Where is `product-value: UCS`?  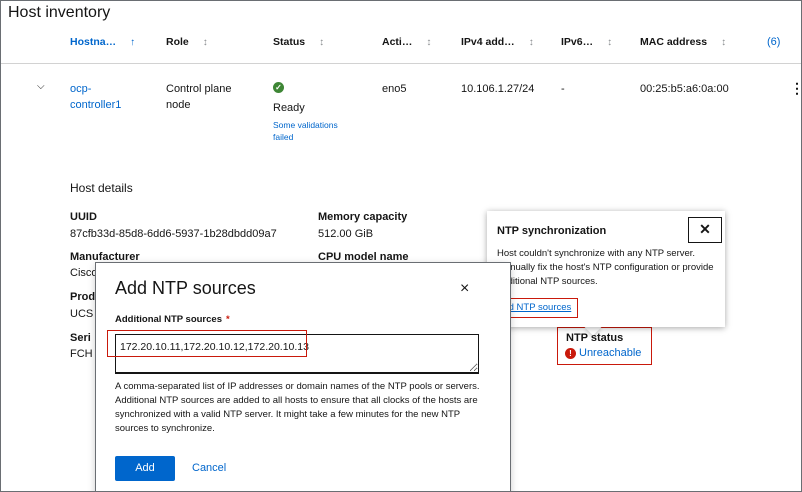 product-value: UCS is located at coordinates (82, 314).